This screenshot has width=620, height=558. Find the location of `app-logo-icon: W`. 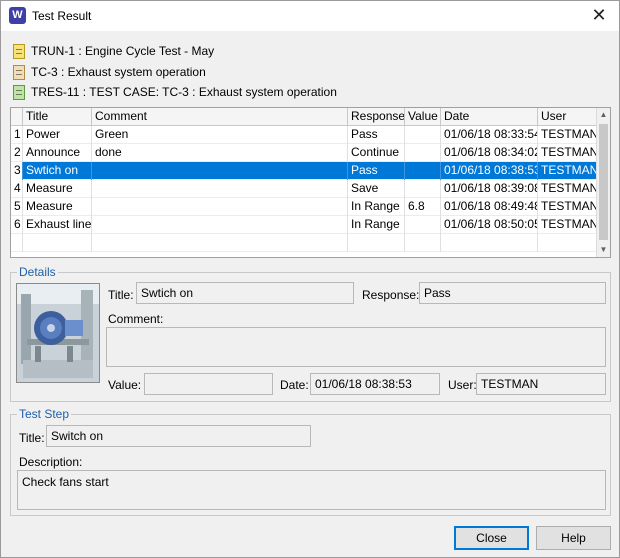

app-logo-icon: W is located at coordinates (17, 15).